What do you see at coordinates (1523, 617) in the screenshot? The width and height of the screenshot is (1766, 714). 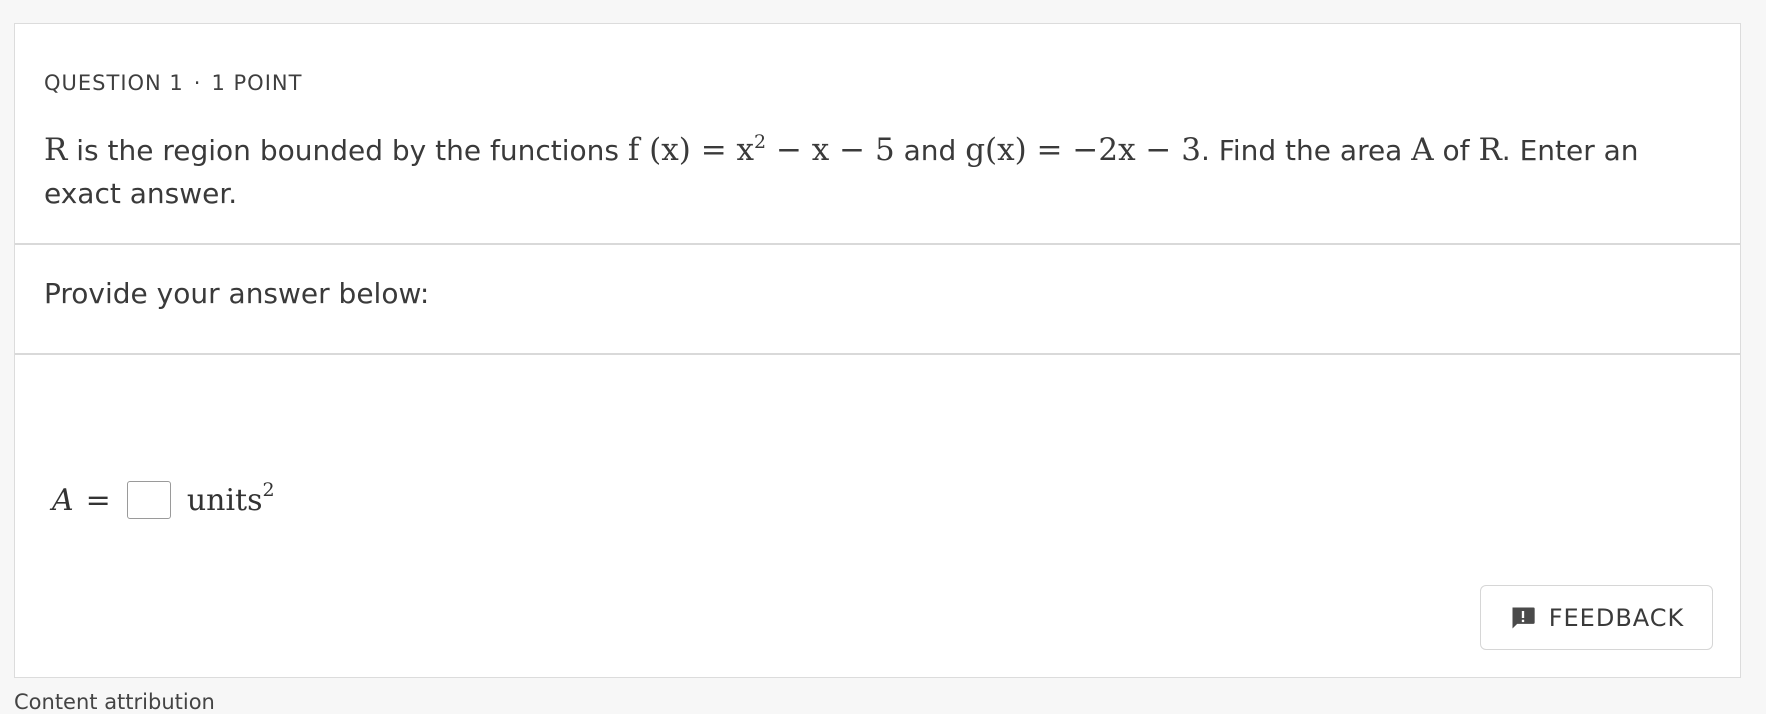 I see `feedback-exclamation-icon` at bounding box center [1523, 617].